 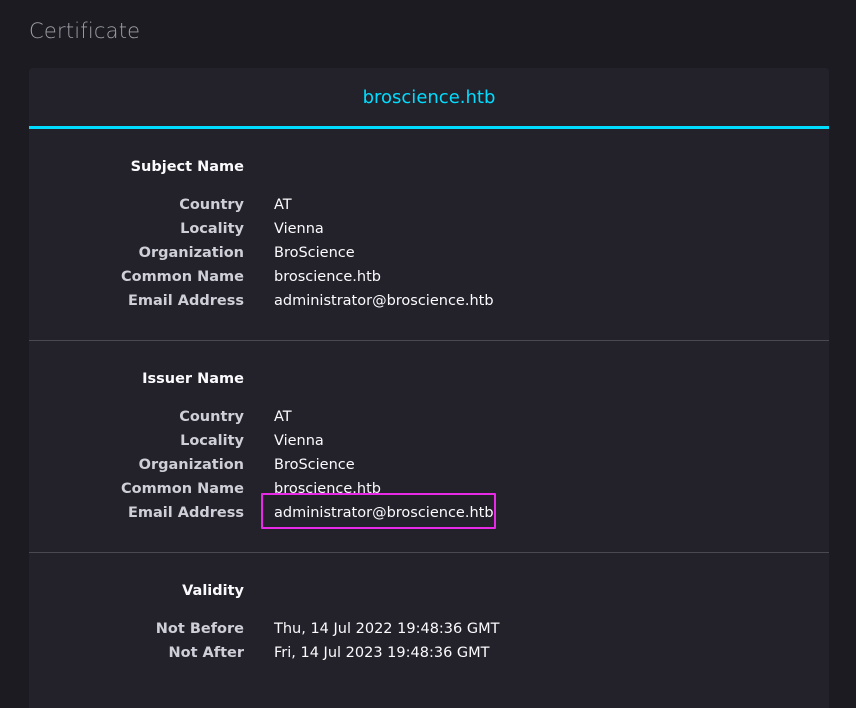 I want to click on validity-row-not-after: Not After Fri, 14 Jul 2023 19:48:36 GMT, so click(x=429, y=653).